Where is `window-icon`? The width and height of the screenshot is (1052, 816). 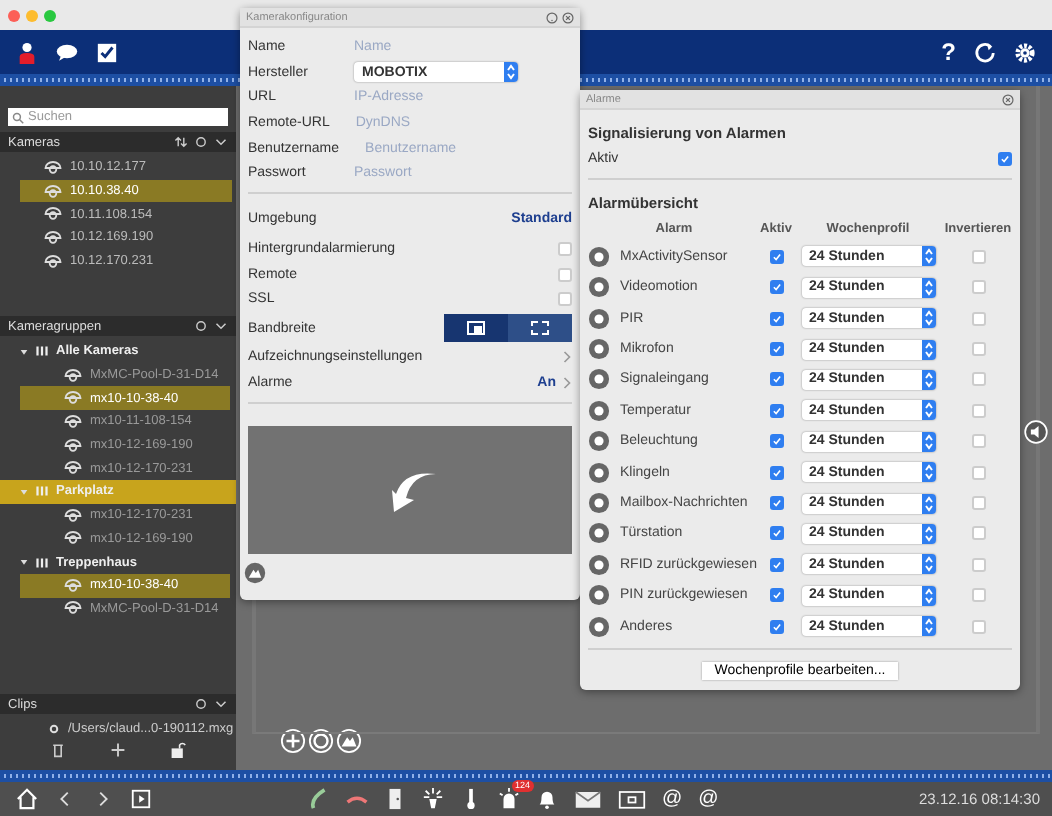 window-icon is located at coordinates (476, 328).